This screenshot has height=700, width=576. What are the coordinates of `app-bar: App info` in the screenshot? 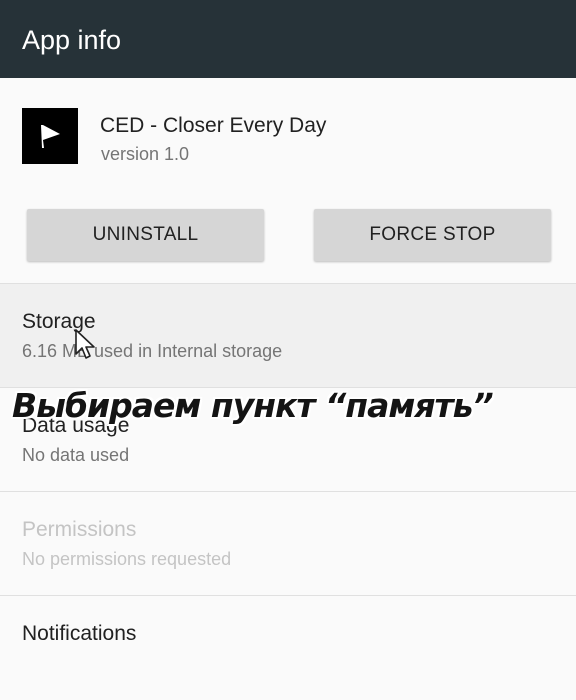 It's located at (288, 39).